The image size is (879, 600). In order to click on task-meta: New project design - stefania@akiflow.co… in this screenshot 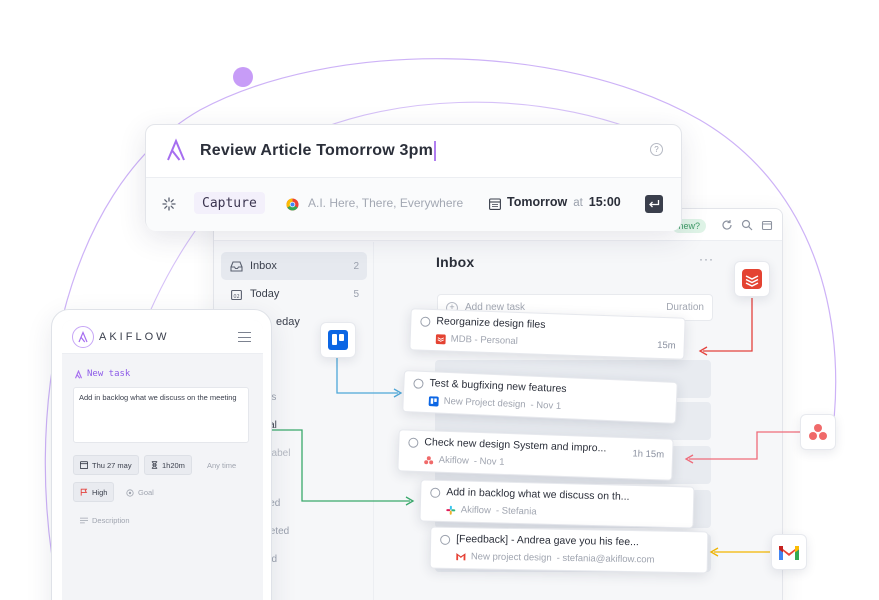, I will do `click(555, 558)`.